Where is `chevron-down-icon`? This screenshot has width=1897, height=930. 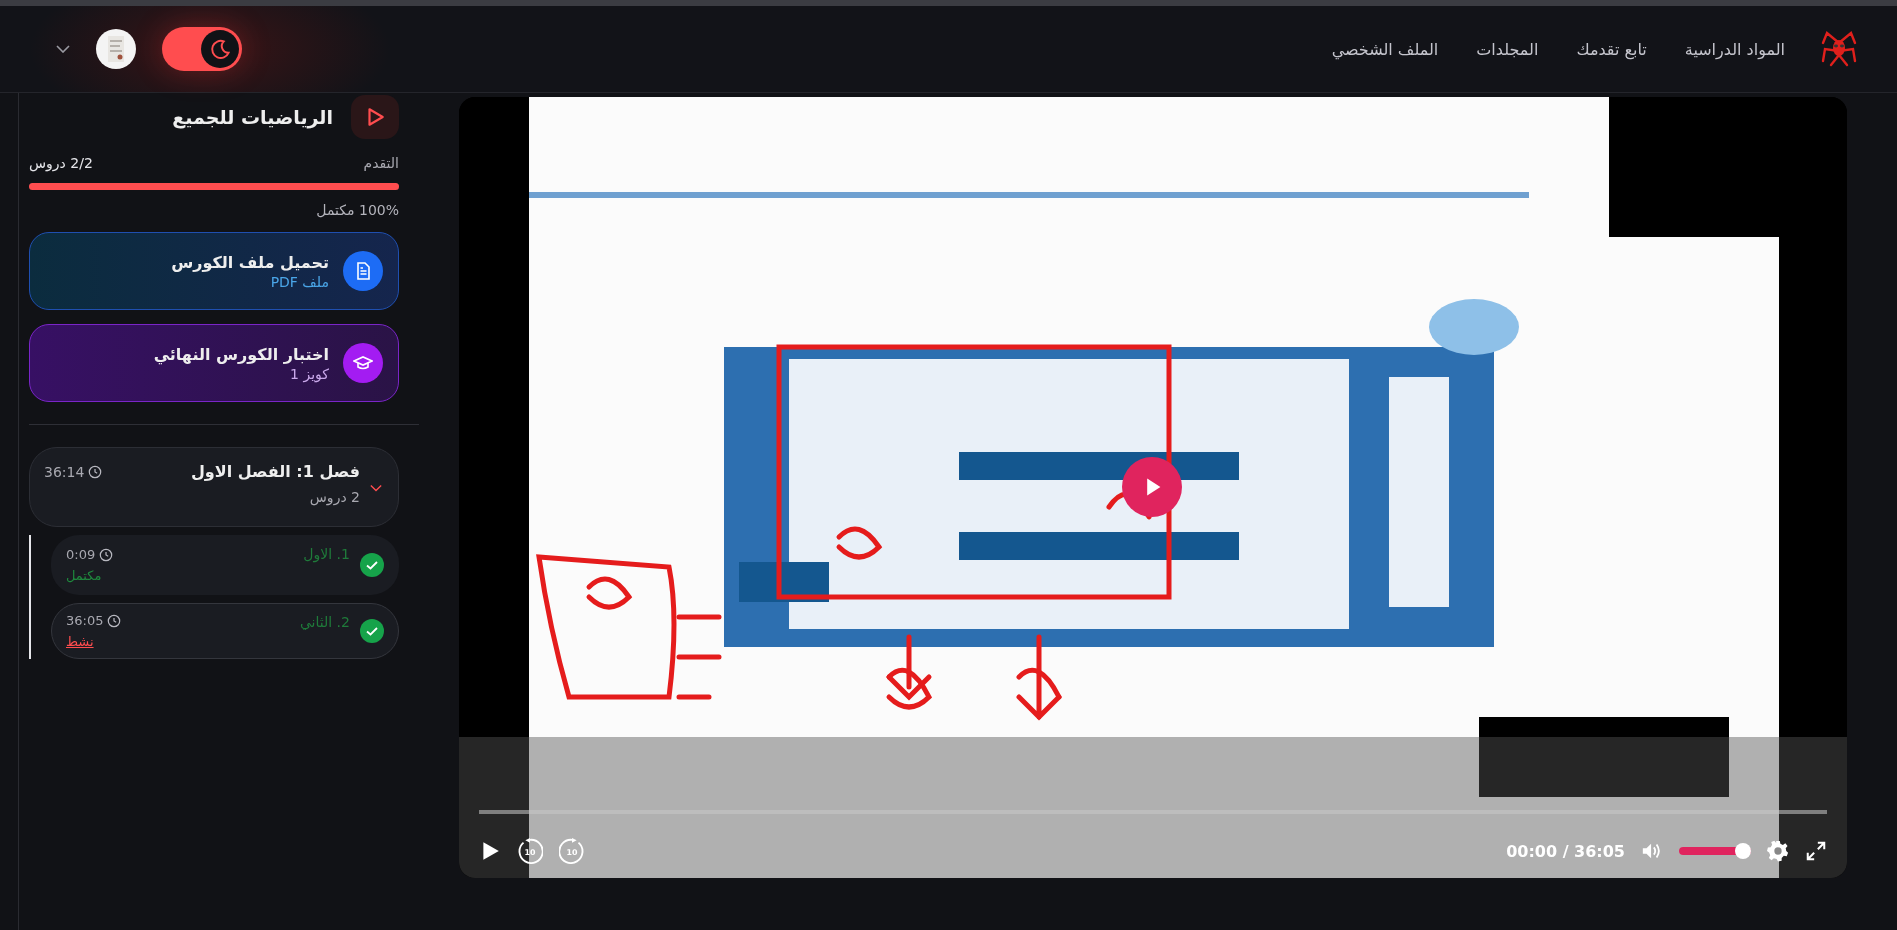 chevron-down-icon is located at coordinates (63, 49).